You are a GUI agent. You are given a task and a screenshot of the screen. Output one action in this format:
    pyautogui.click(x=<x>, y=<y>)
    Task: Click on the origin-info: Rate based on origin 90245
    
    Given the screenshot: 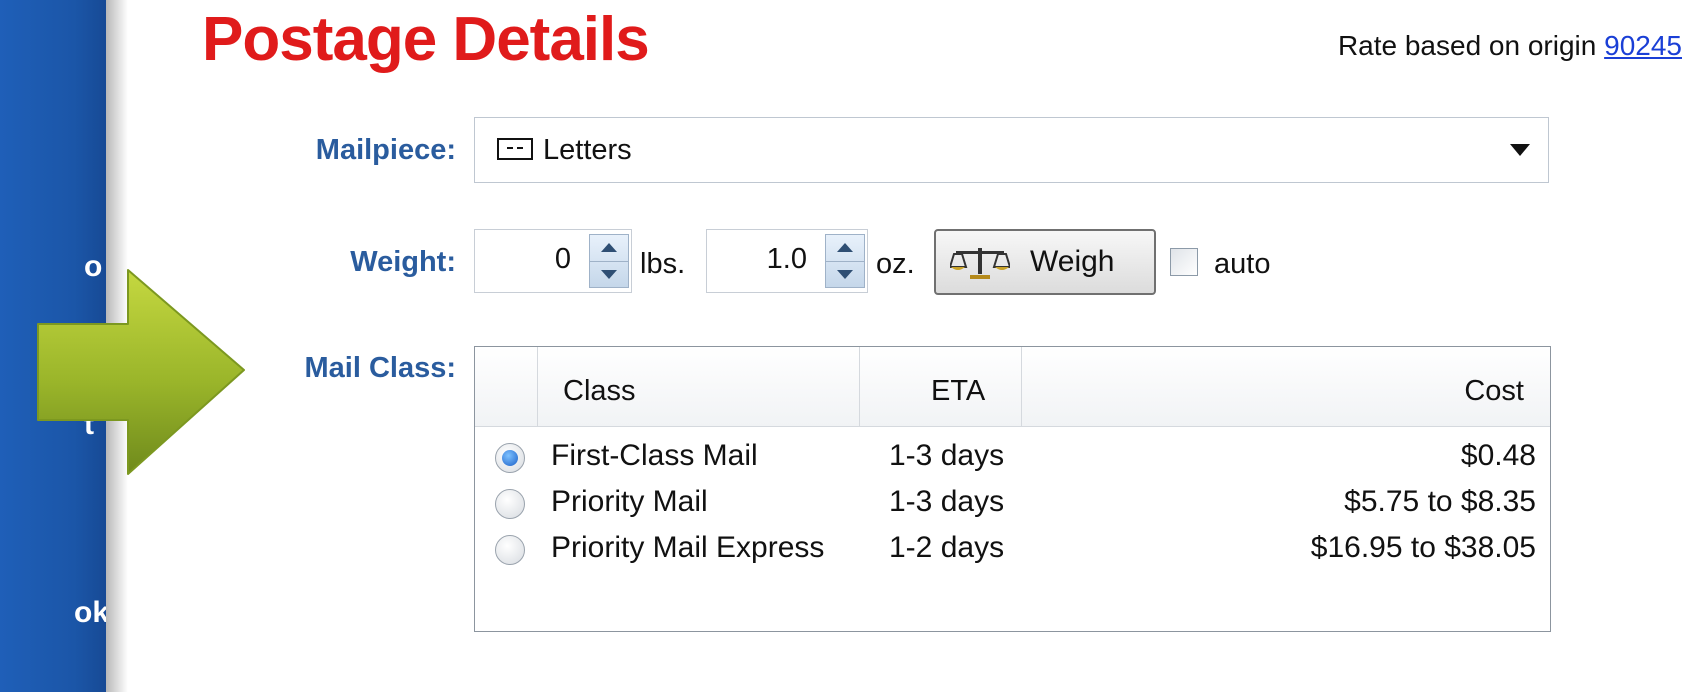 What is the action you would take?
    pyautogui.click(x=1510, y=46)
    